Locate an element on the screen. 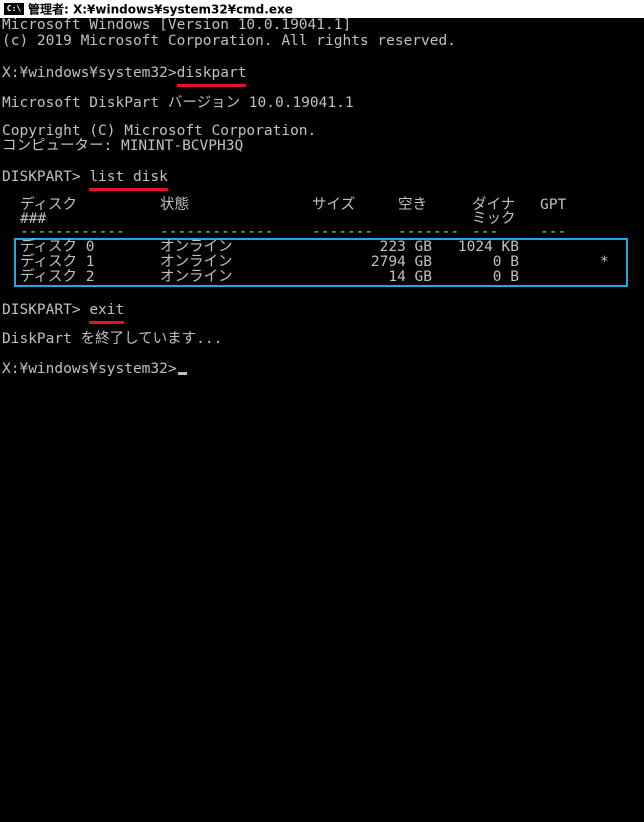 The height and width of the screenshot is (822, 644). cmd-icon: C:\ is located at coordinates (14, 8).